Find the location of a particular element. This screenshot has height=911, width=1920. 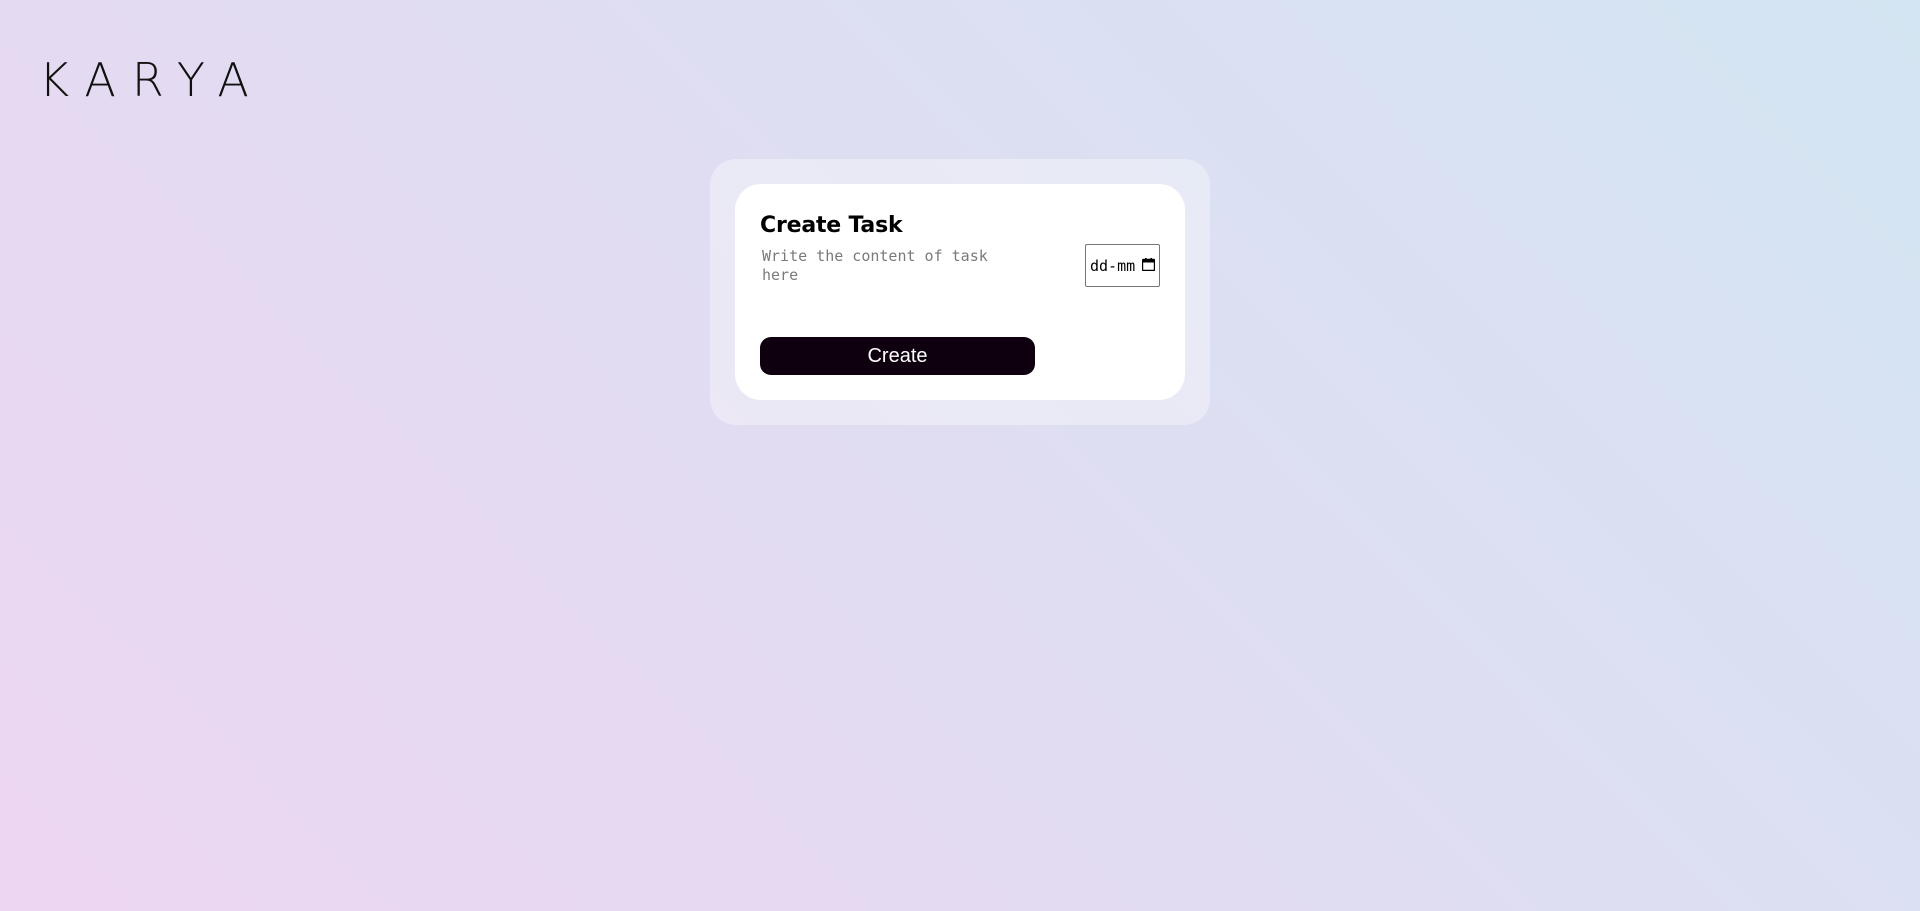

create-task-card: Create Task dd-mm Create is located at coordinates (960, 292).